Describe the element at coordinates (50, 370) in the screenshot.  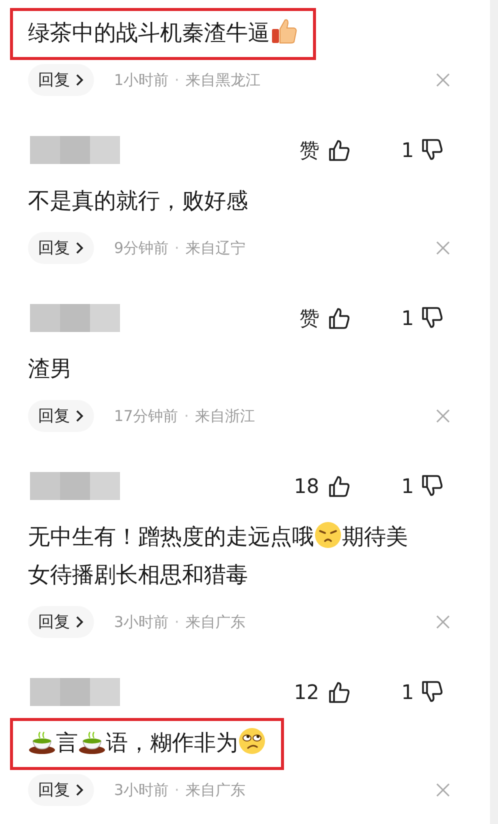
I see `comment-text: 渣男` at that location.